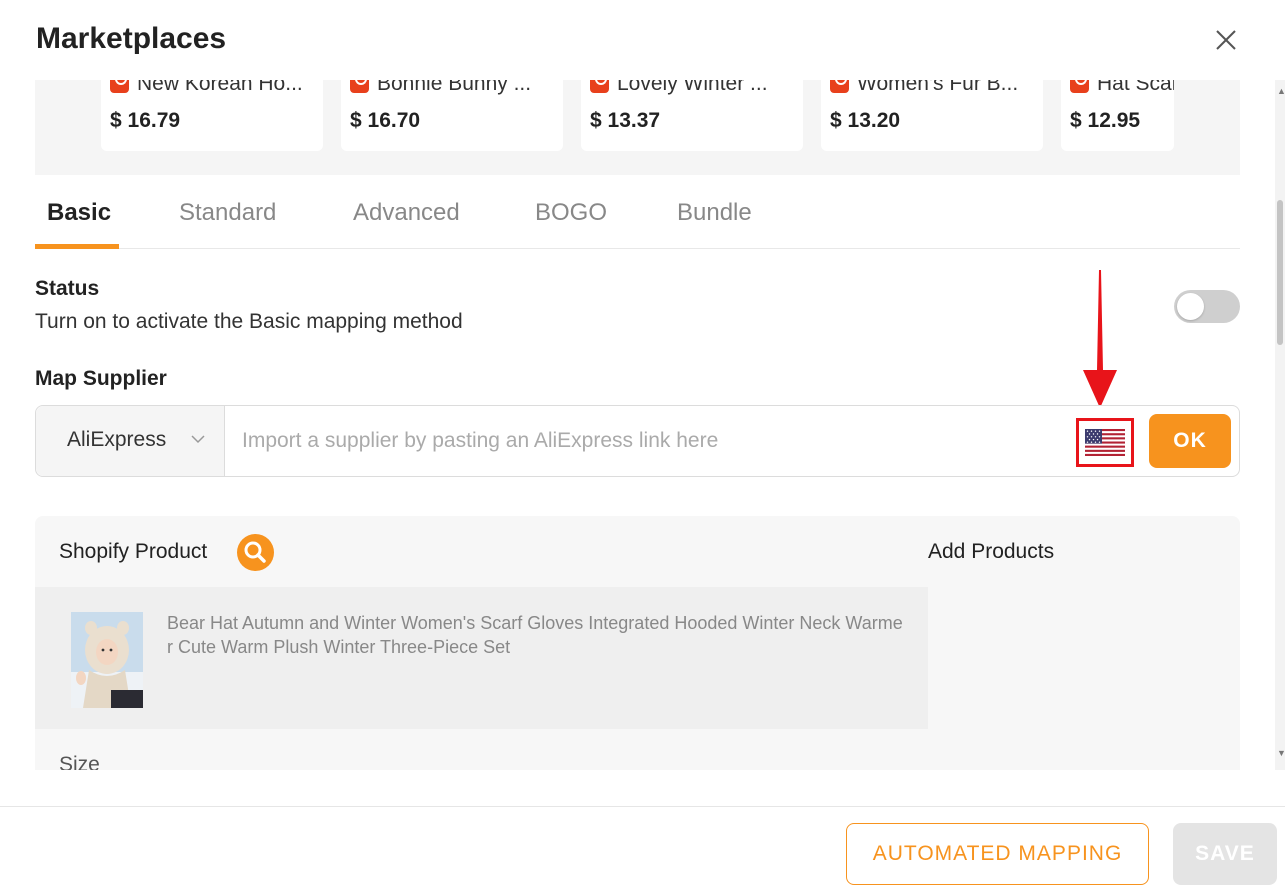 The image size is (1285, 894). Describe the element at coordinates (1226, 40) in the screenshot. I see `close-icon` at that location.